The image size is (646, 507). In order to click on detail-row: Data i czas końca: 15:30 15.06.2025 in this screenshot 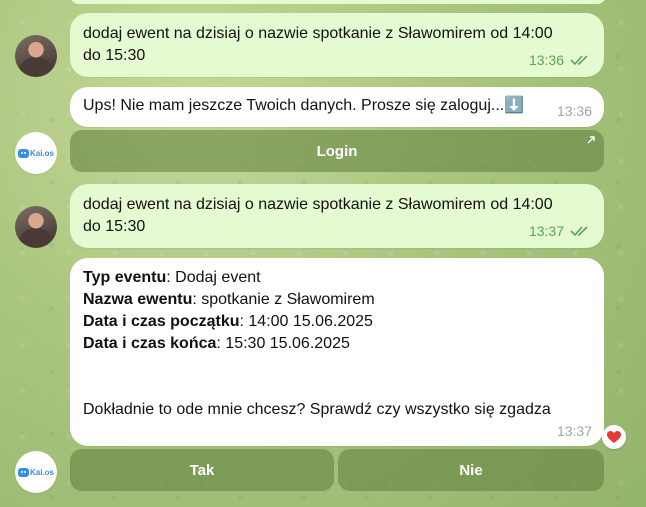, I will do `click(229, 344)`.